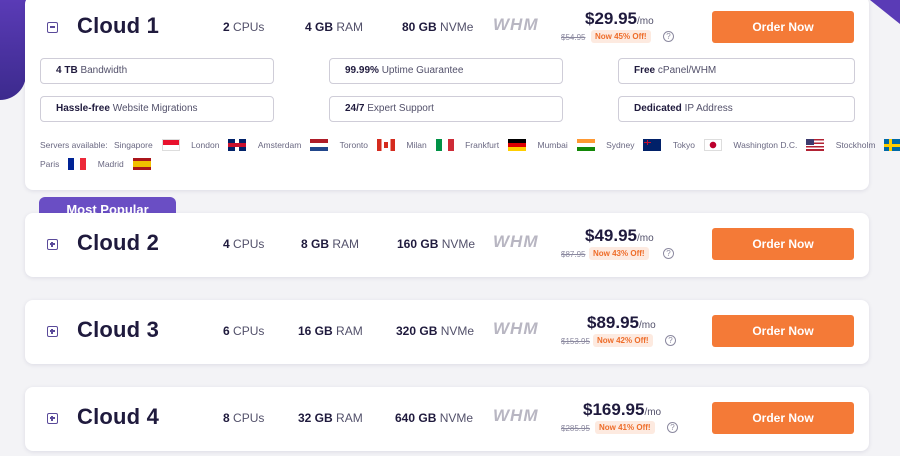  What do you see at coordinates (435, 331) in the screenshot?
I see `storage-spec: 320 GB NVMe` at bounding box center [435, 331].